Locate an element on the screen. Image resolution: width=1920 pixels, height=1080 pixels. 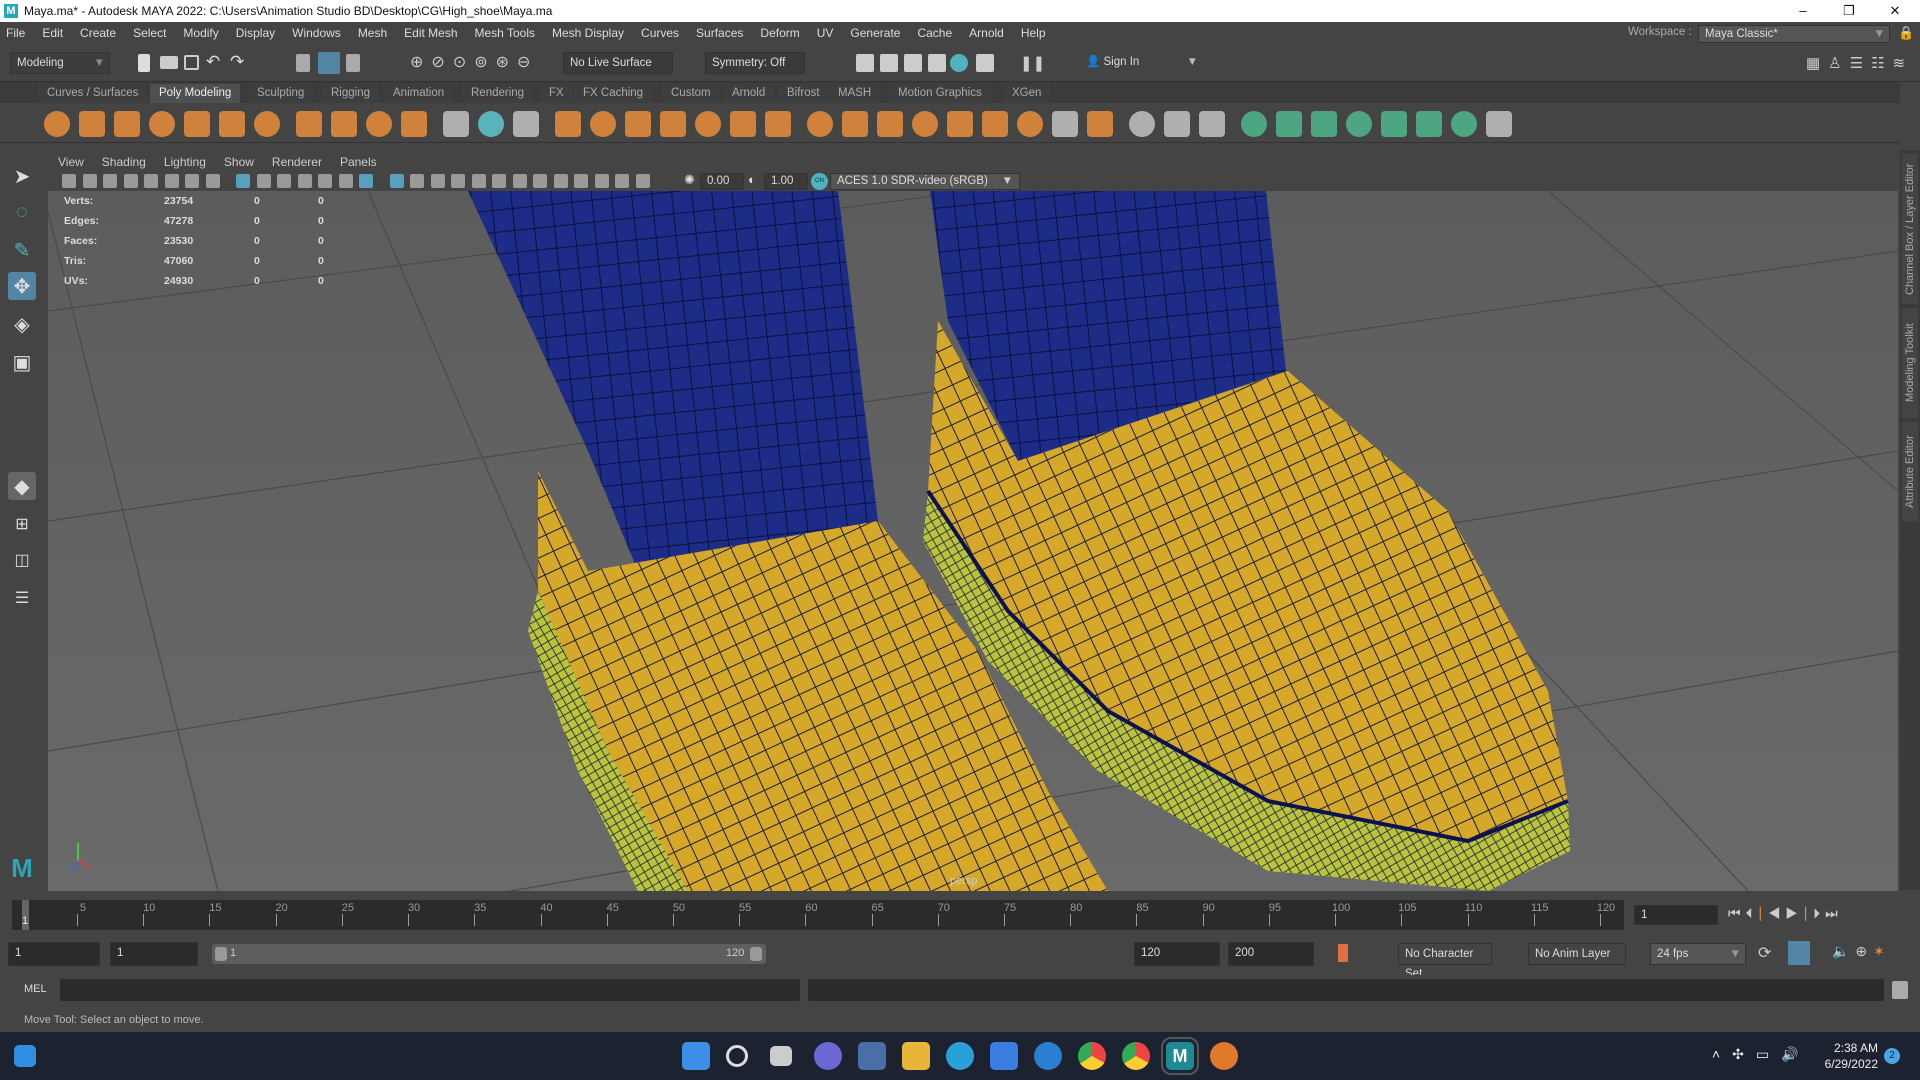
widgets-icon is located at coordinates (25, 1056).